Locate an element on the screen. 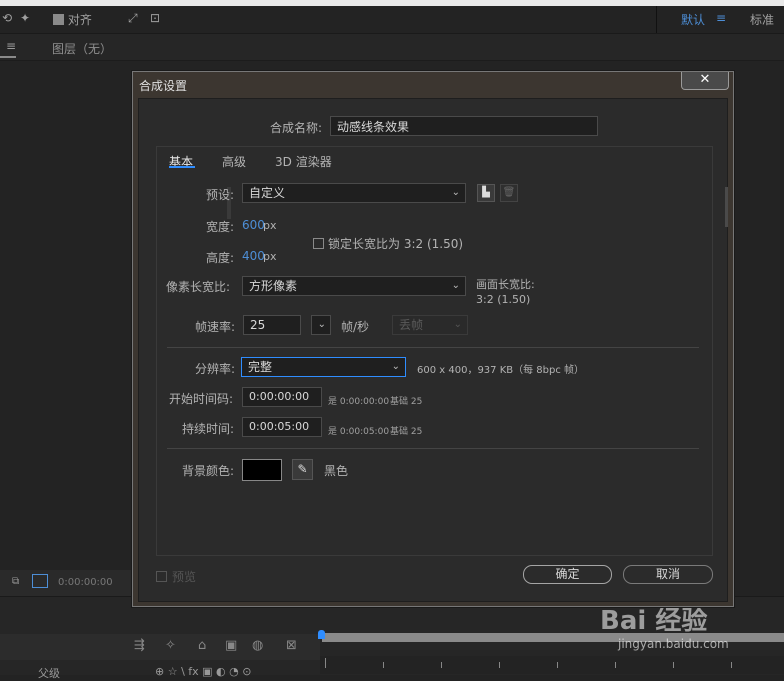  pin-tool-icon: ✦ is located at coordinates (25, 18).